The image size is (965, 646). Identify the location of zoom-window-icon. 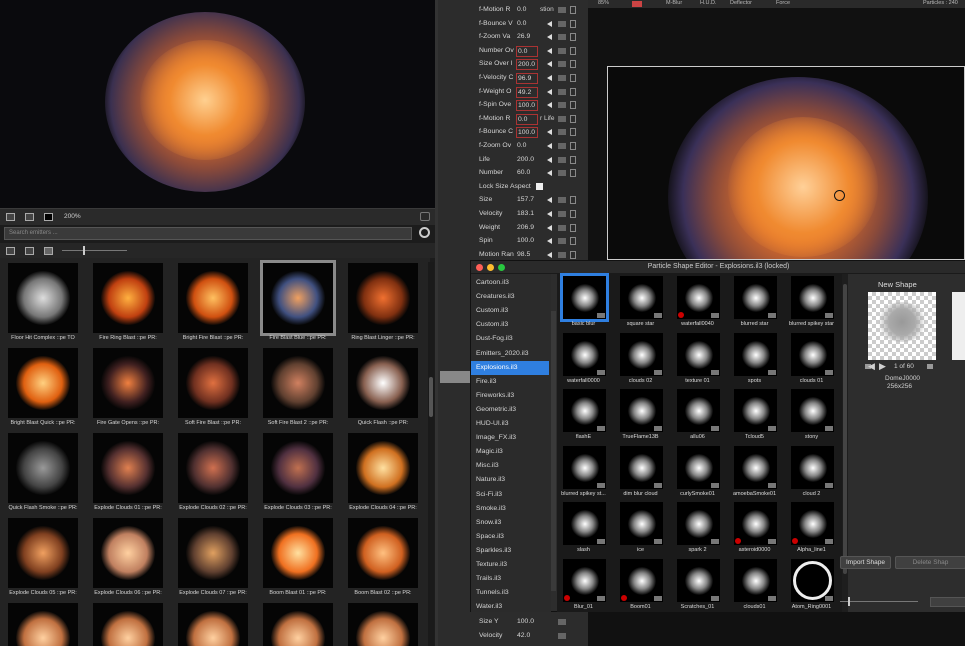
(501, 267).